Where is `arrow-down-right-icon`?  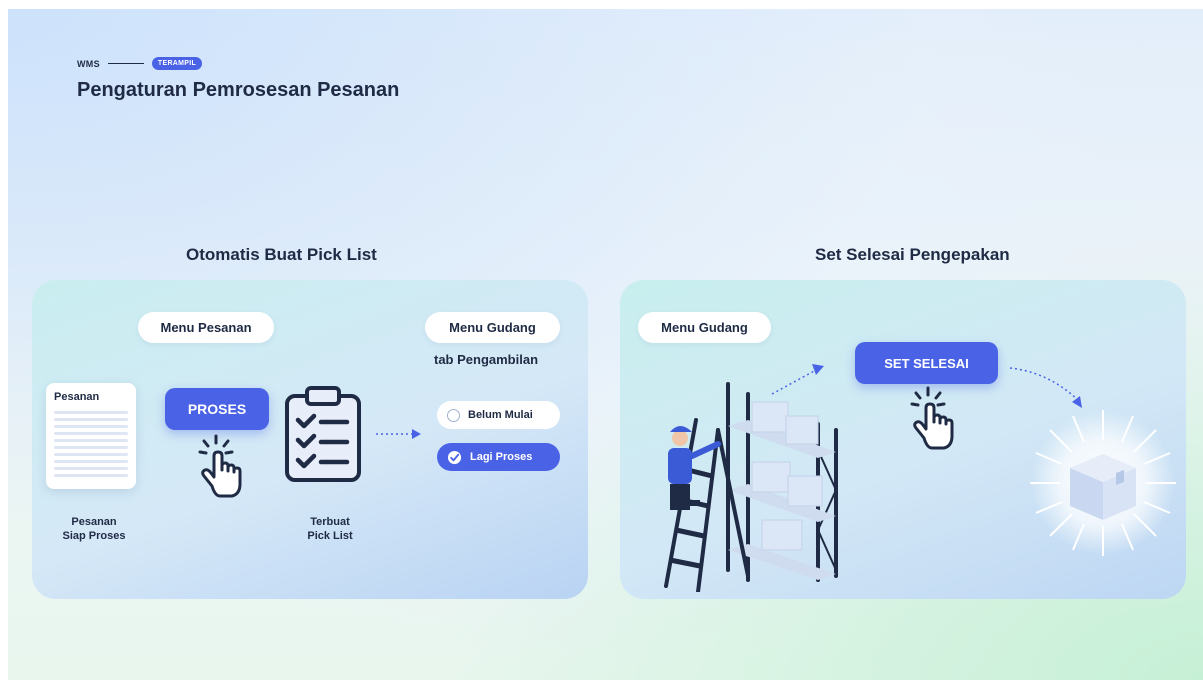 arrow-down-right-icon is located at coordinates (1045, 387).